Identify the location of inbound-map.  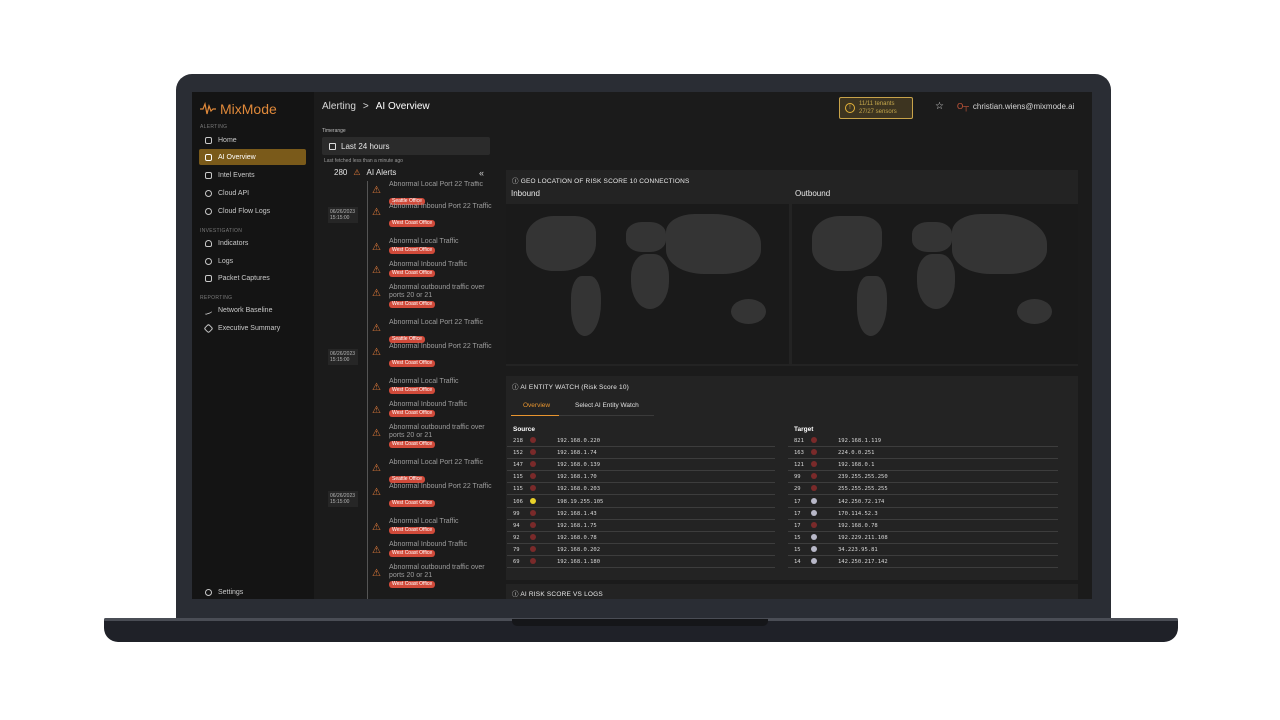
(647, 284).